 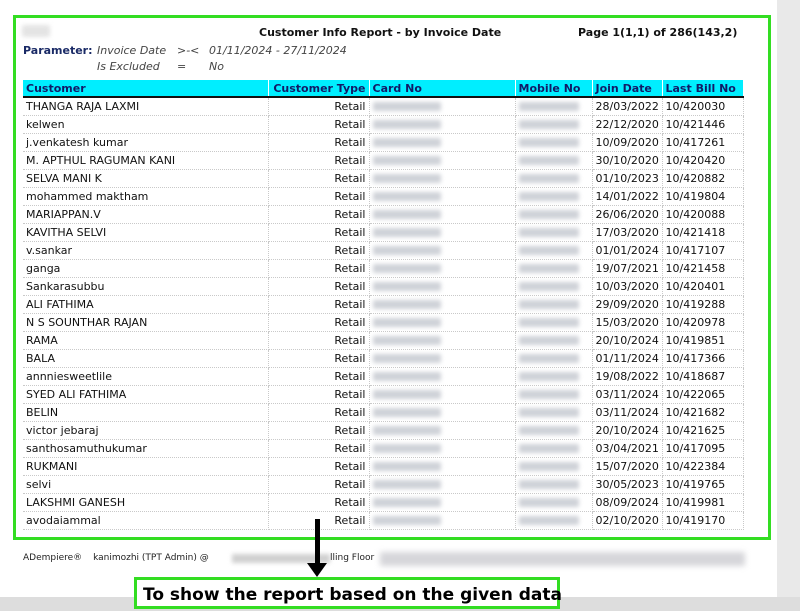 What do you see at coordinates (317, 570) in the screenshot?
I see `annotation-arrow-head` at bounding box center [317, 570].